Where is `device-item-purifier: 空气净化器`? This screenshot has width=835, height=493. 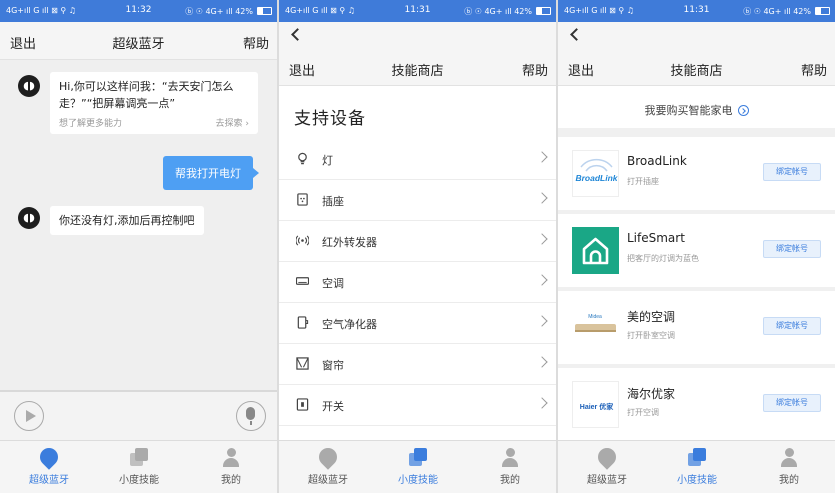 device-item-purifier: 空气净化器 is located at coordinates (417, 323).